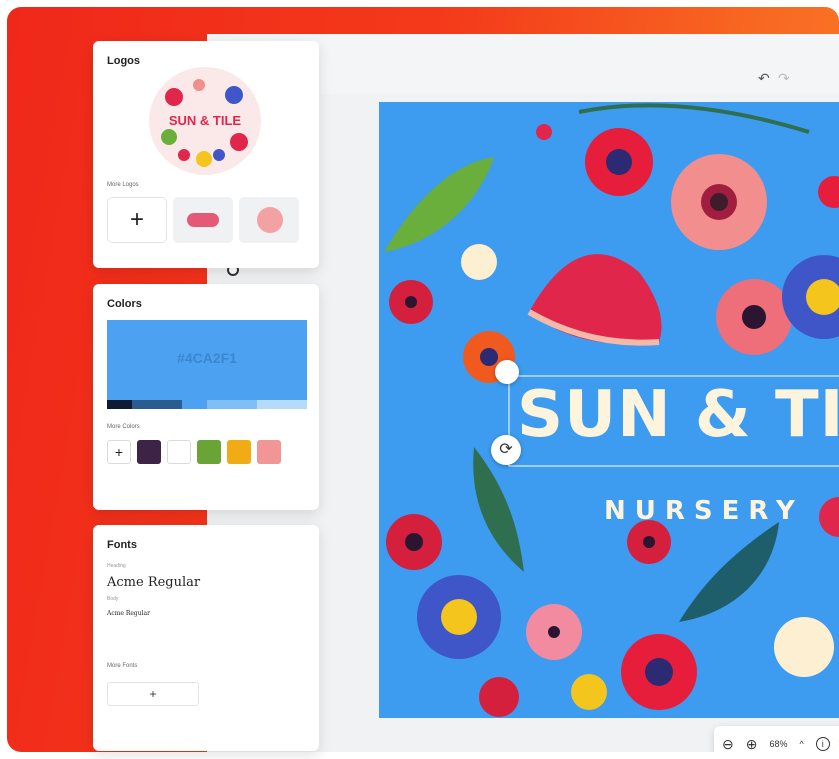  What do you see at coordinates (704, 511) in the screenshot?
I see `canvas-subtitle: NURSERY` at bounding box center [704, 511].